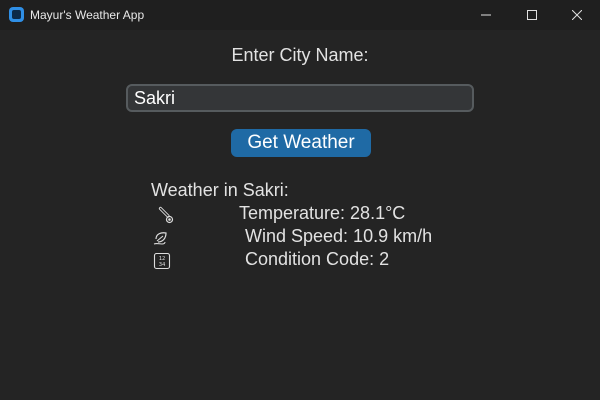 This screenshot has height=400, width=600. What do you see at coordinates (339, 236) in the screenshot?
I see `wind-speed-value: Wind Speed: 10.9 km/h` at bounding box center [339, 236].